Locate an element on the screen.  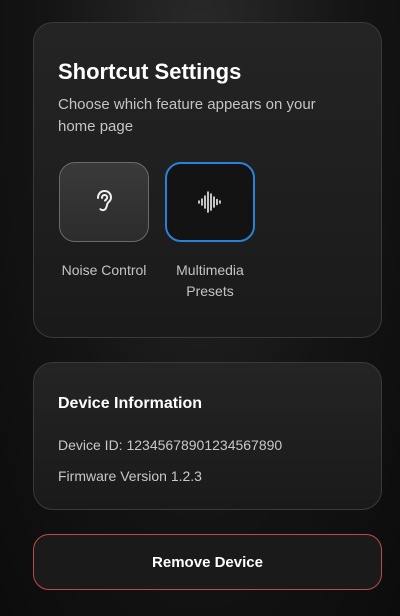
option-multimedia-presets: Multimedia Presets is located at coordinates (210, 232).